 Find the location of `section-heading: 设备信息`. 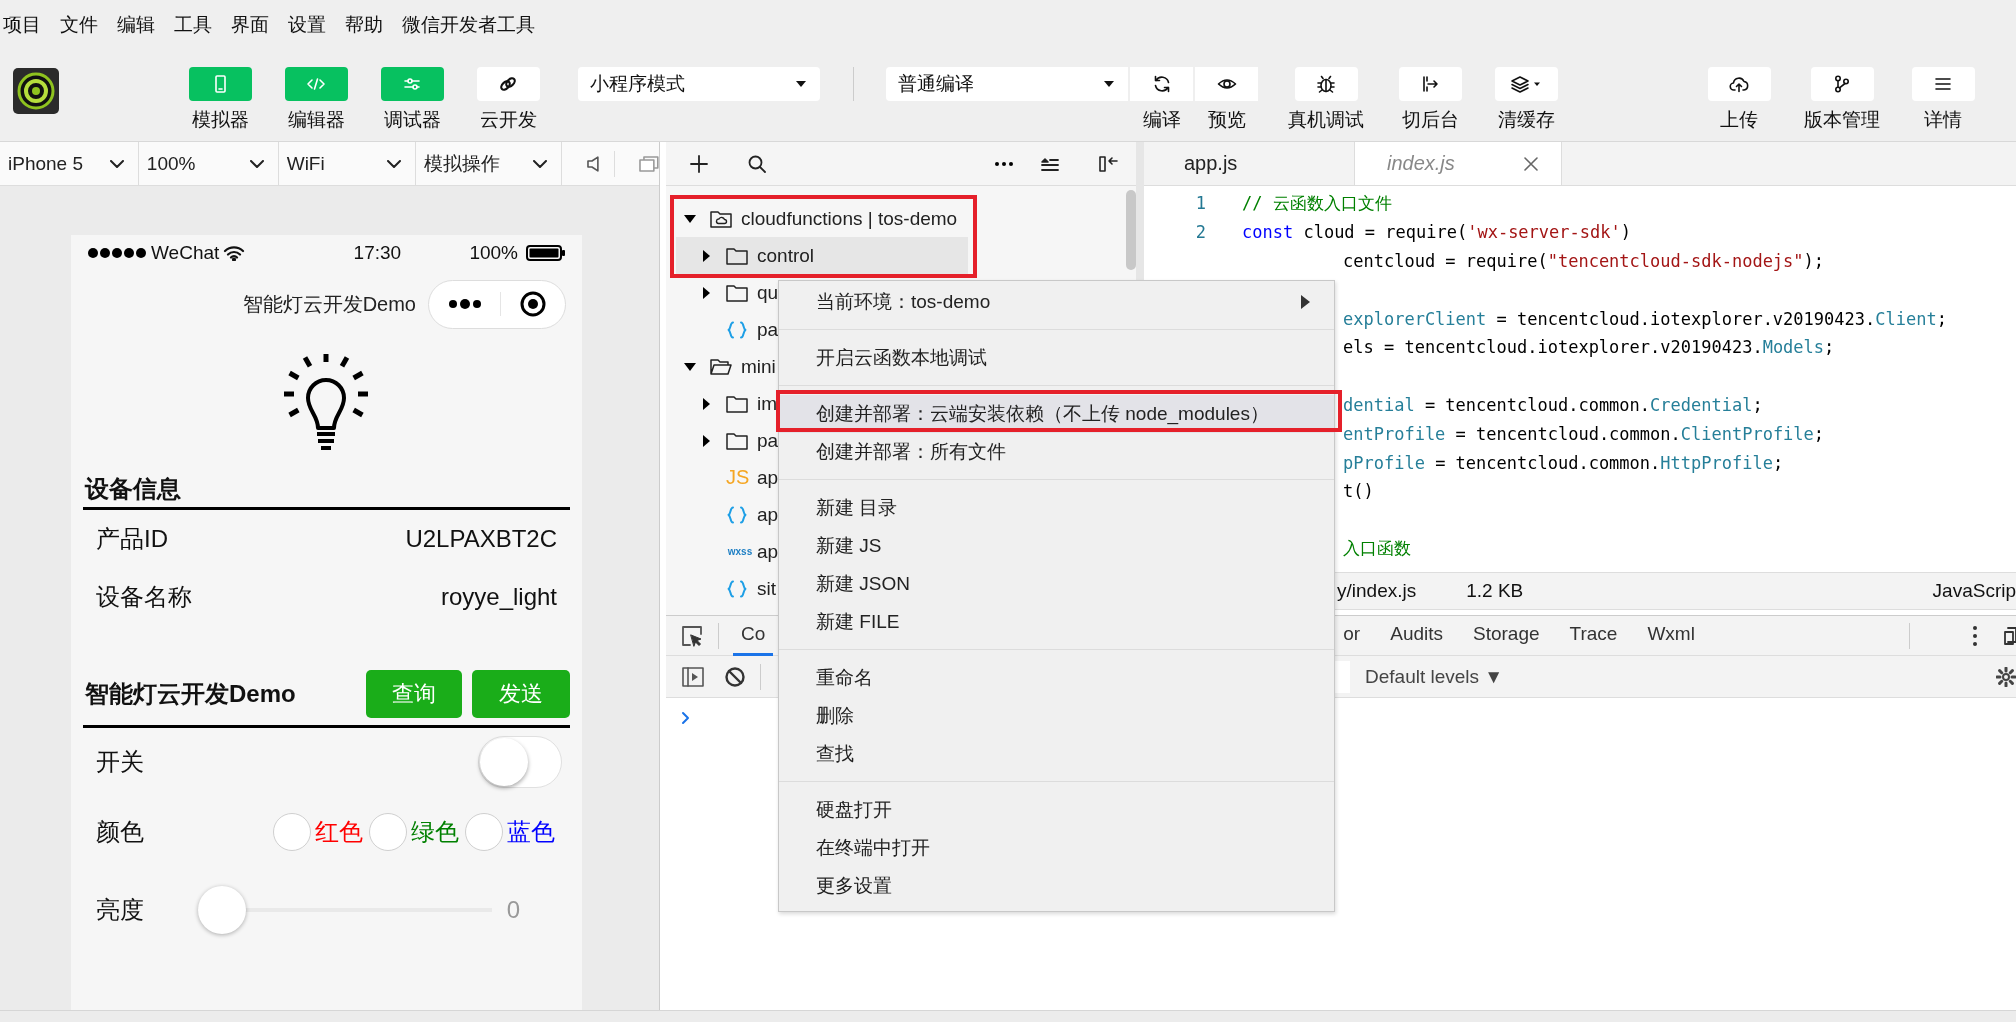

section-heading: 设备信息 is located at coordinates (326, 481).